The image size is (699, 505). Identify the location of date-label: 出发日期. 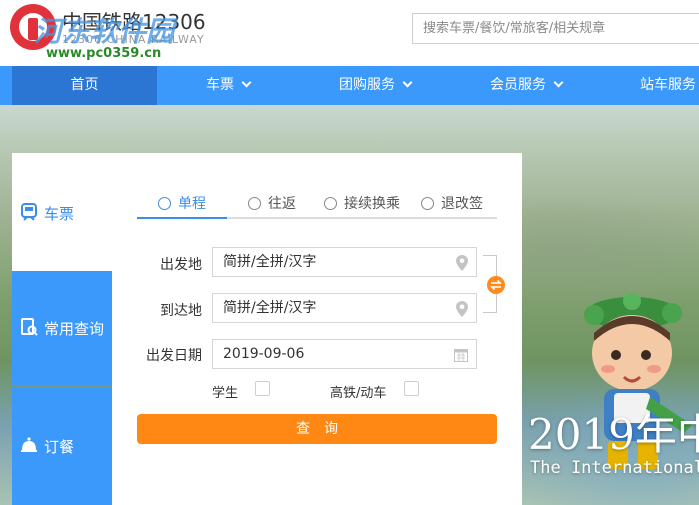
(174, 356).